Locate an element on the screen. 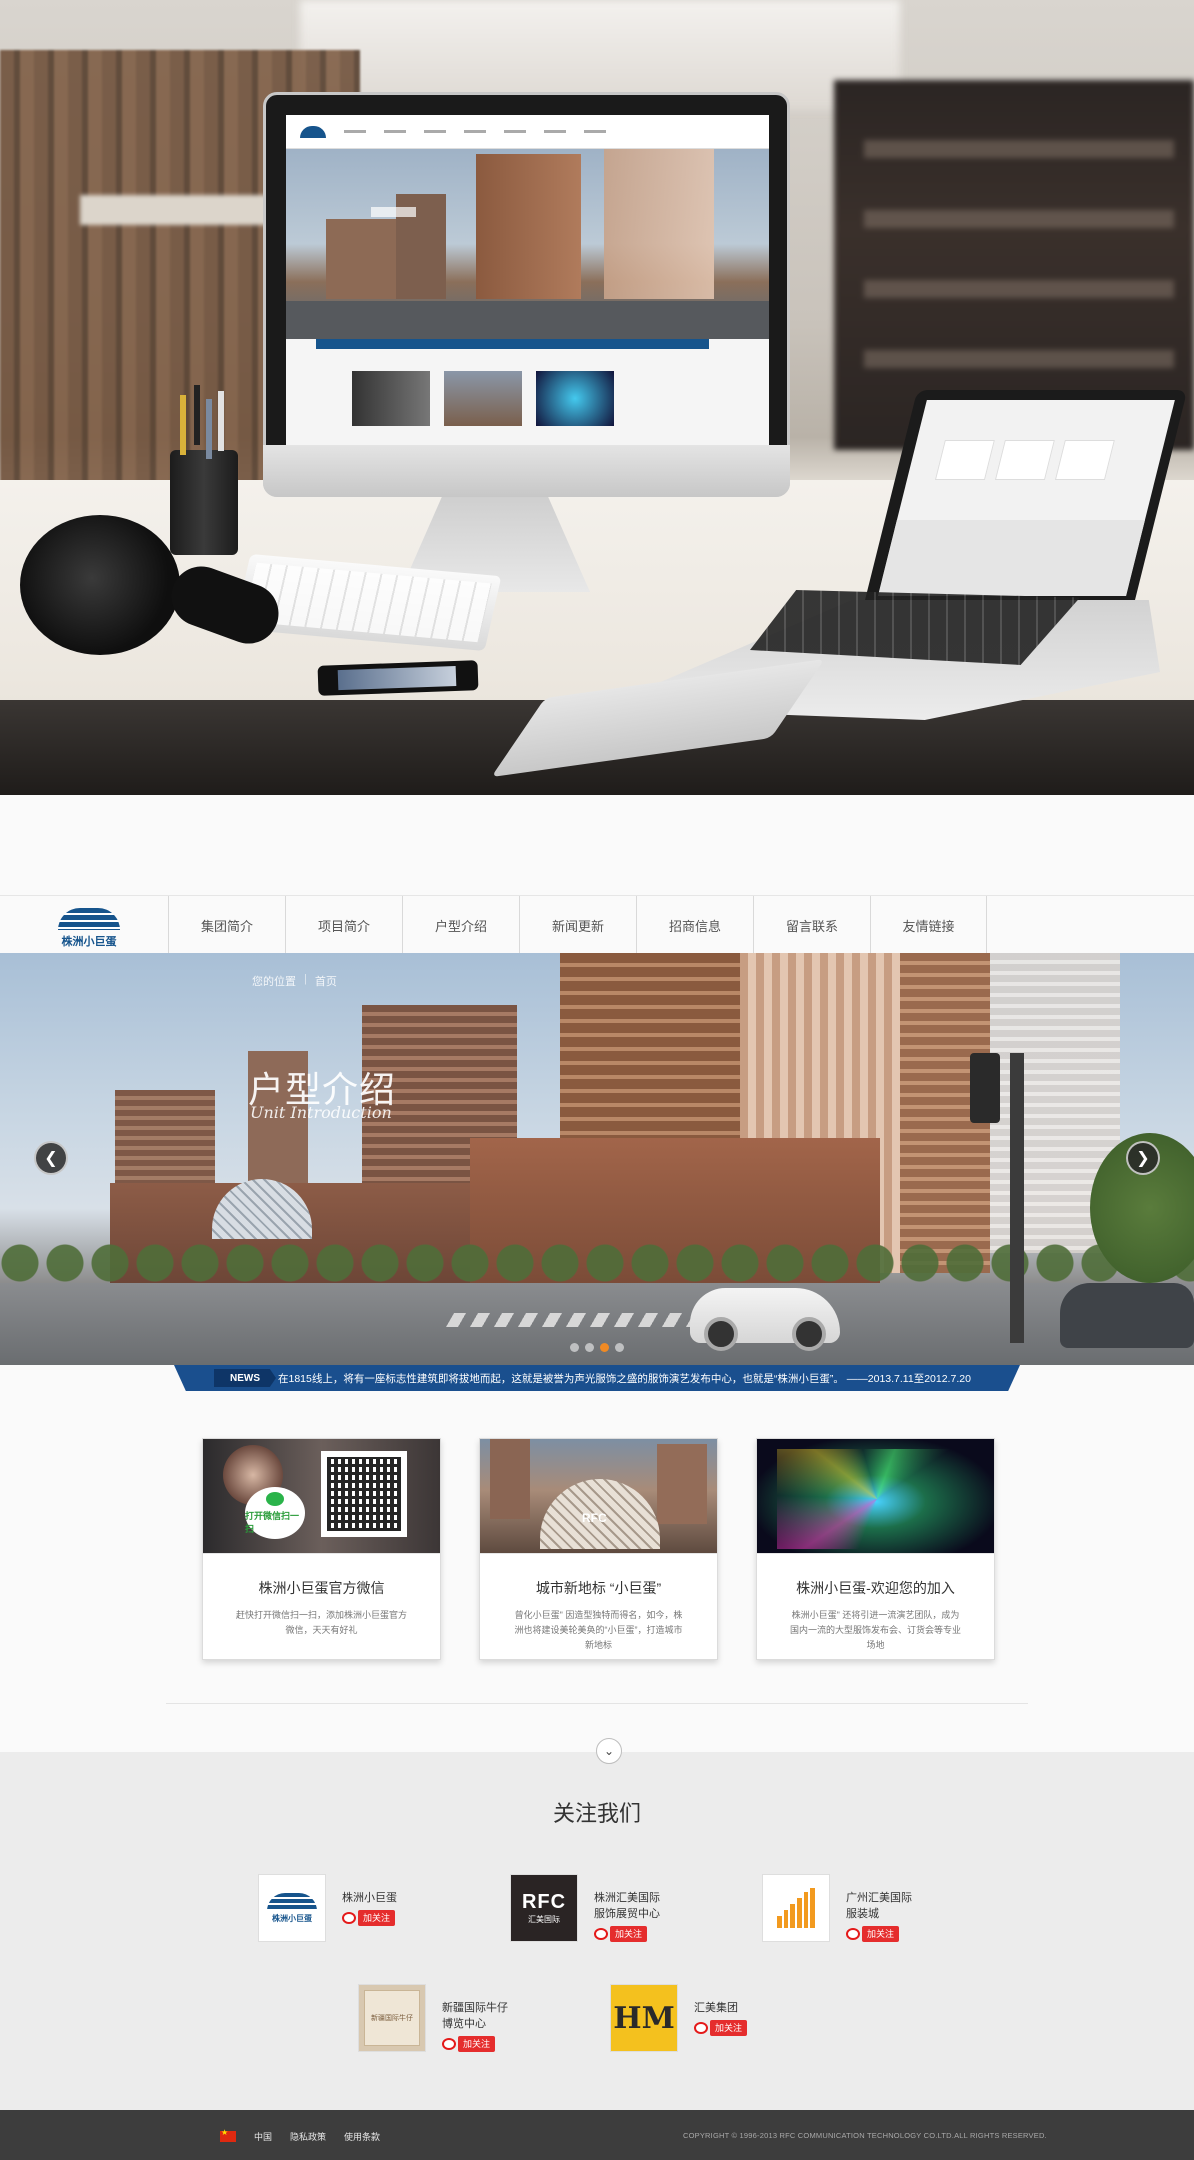  bars-logo-icon is located at coordinates (796, 1908).